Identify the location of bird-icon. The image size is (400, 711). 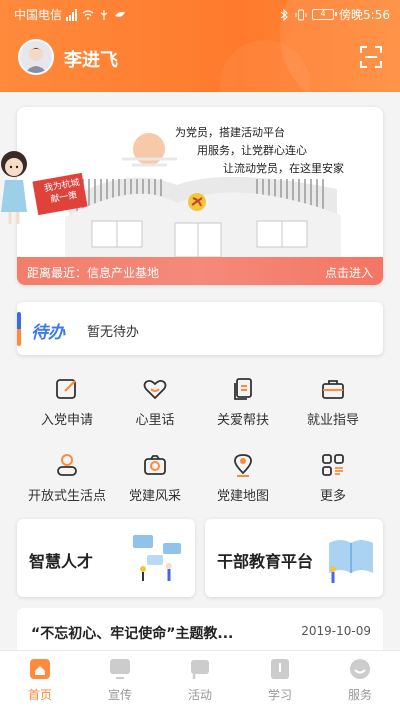
(120, 14).